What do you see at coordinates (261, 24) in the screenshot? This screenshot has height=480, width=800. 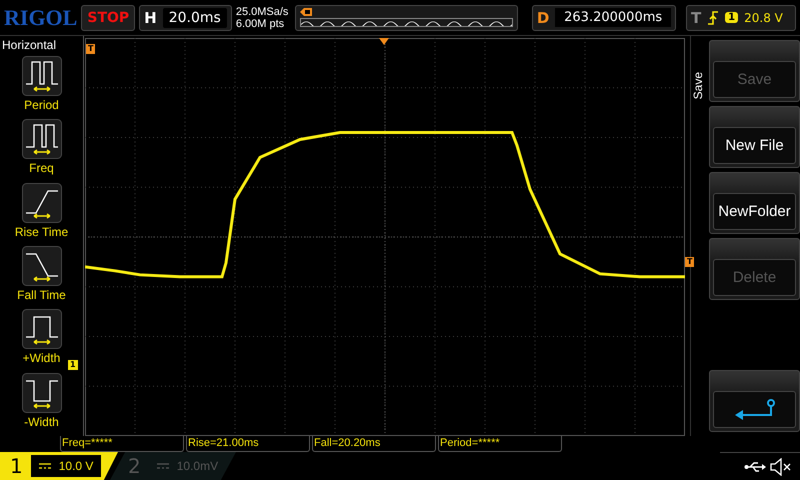 I see `memory-depth: 6.00M pts` at bounding box center [261, 24].